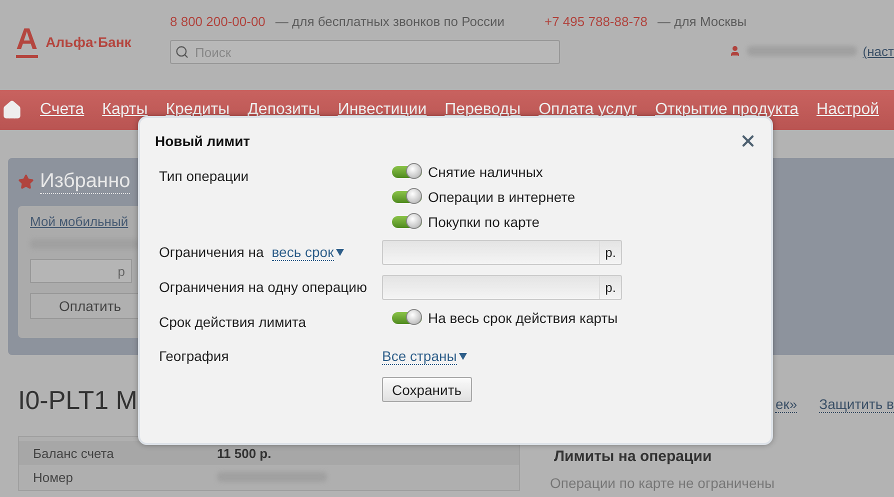 The width and height of the screenshot is (894, 497). I want to click on currency-label: р, so click(121, 271).